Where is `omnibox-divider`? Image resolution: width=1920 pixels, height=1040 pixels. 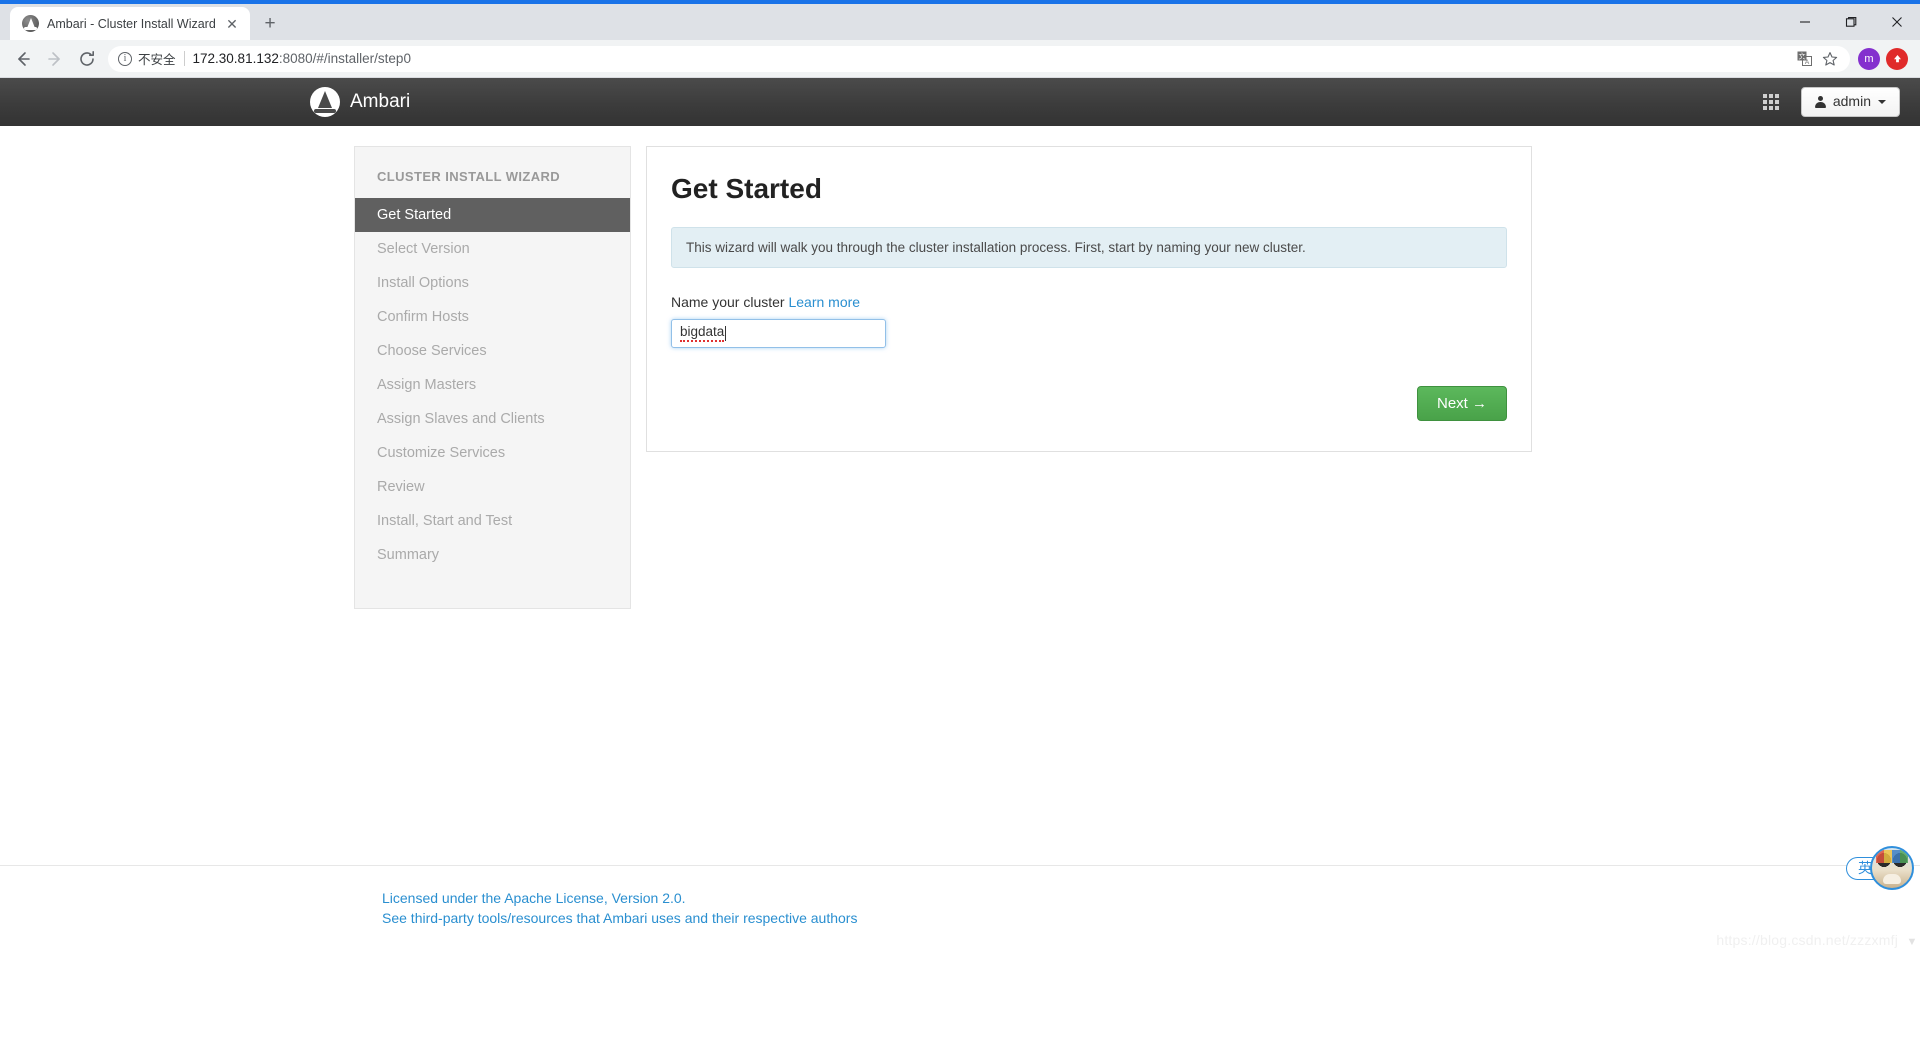
omnibox-divider is located at coordinates (184, 58).